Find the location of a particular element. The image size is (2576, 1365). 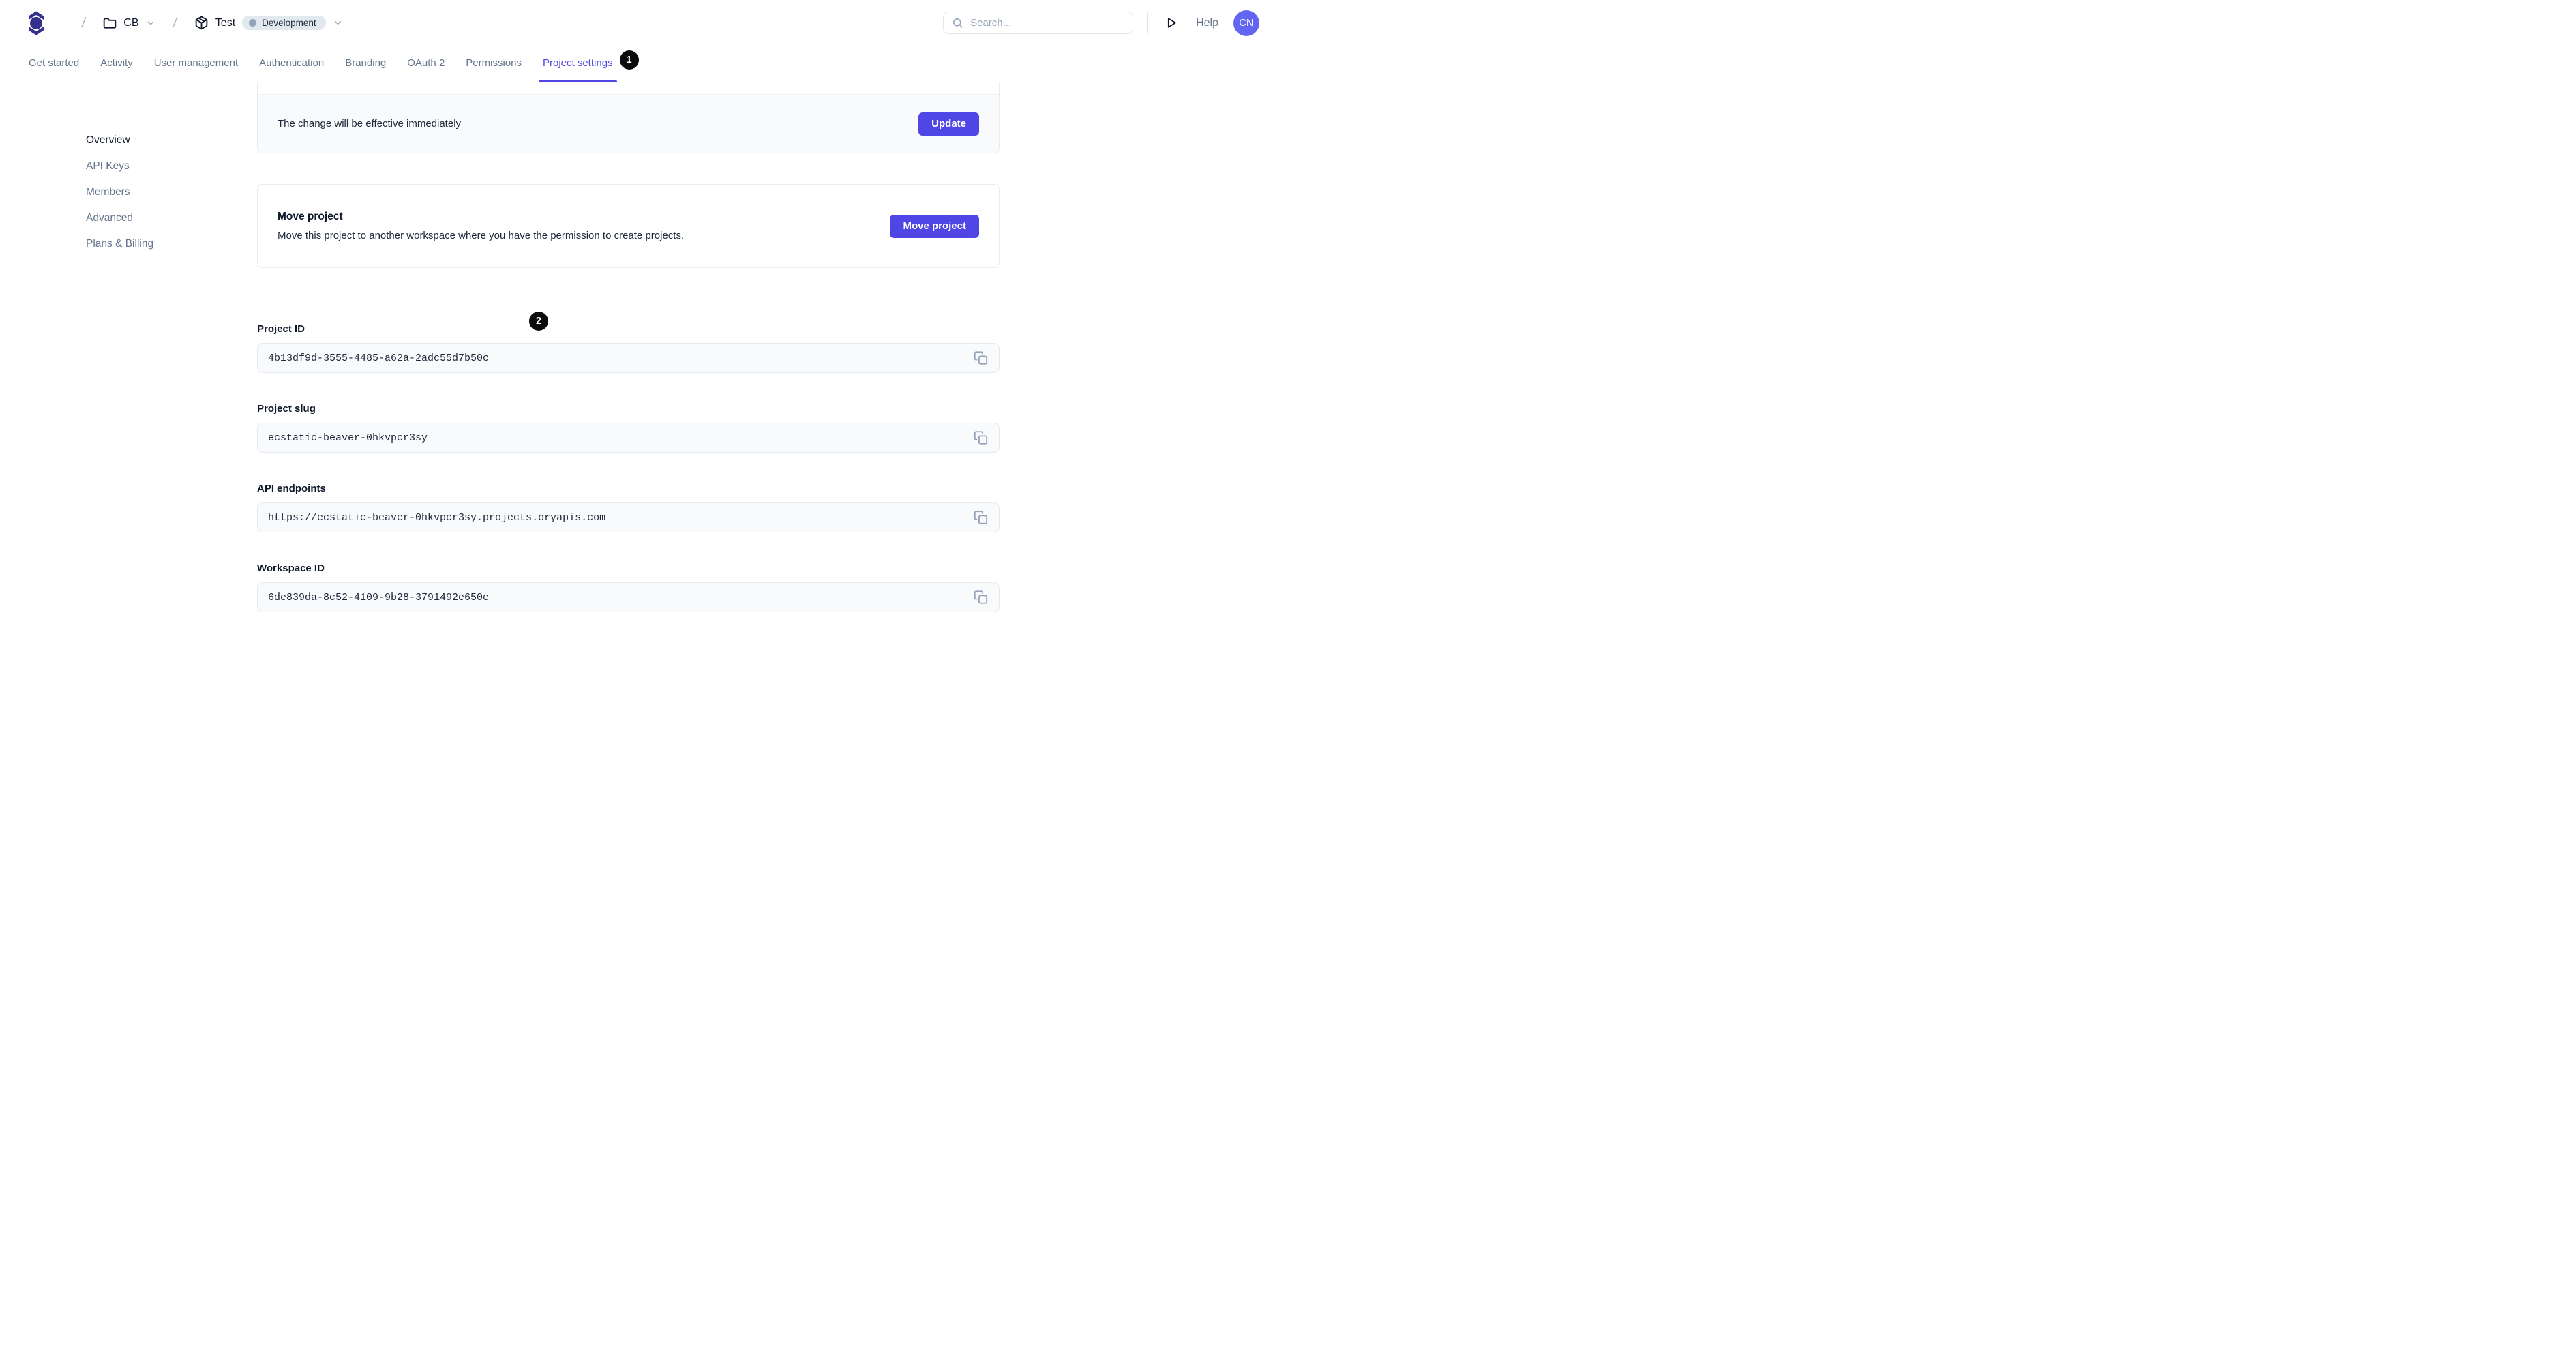

environment-badge: Development is located at coordinates (284, 23).